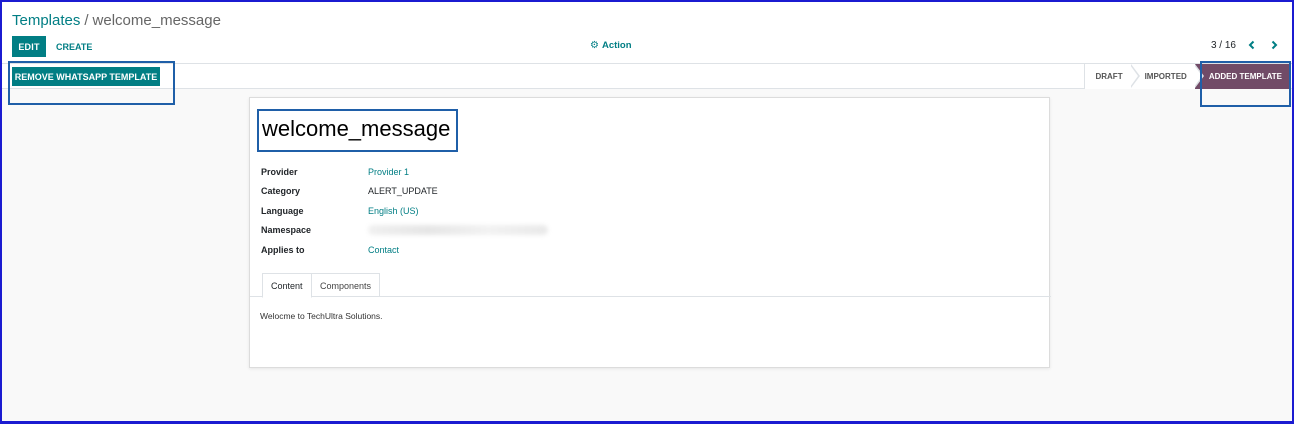 The width and height of the screenshot is (1294, 424). I want to click on stage-added-template: ADDED TEMPLATE, so click(1242, 76).